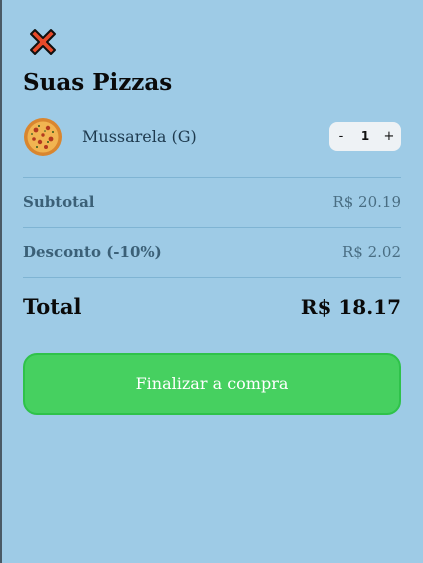  Describe the element at coordinates (212, 306) in the screenshot. I see `total-row: Total R$ 18.17` at that location.